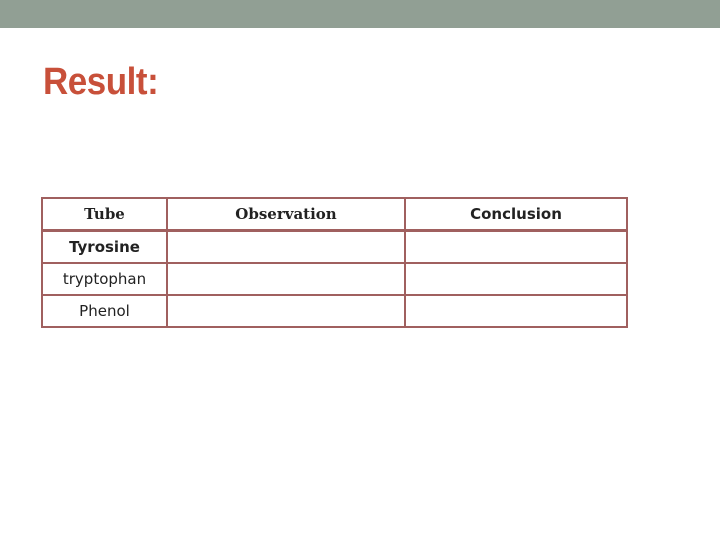  Describe the element at coordinates (286, 214) in the screenshot. I see `header-observation: Observation` at that location.